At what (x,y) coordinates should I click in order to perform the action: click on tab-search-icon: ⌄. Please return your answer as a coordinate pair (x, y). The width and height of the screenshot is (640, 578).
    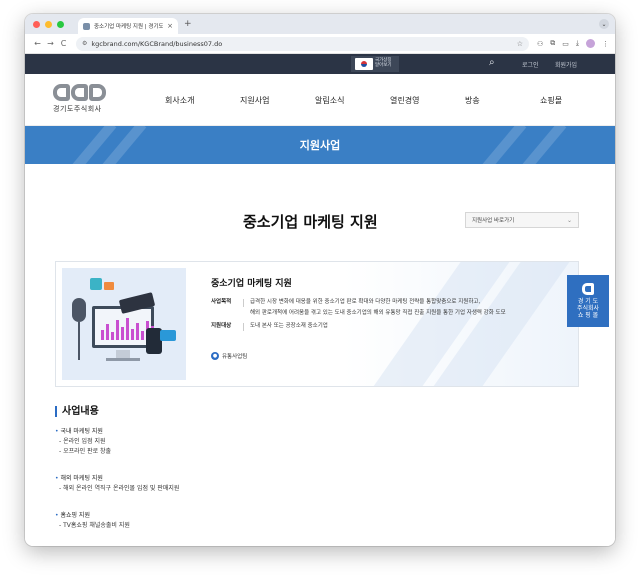
    Looking at the image, I should click on (604, 24).